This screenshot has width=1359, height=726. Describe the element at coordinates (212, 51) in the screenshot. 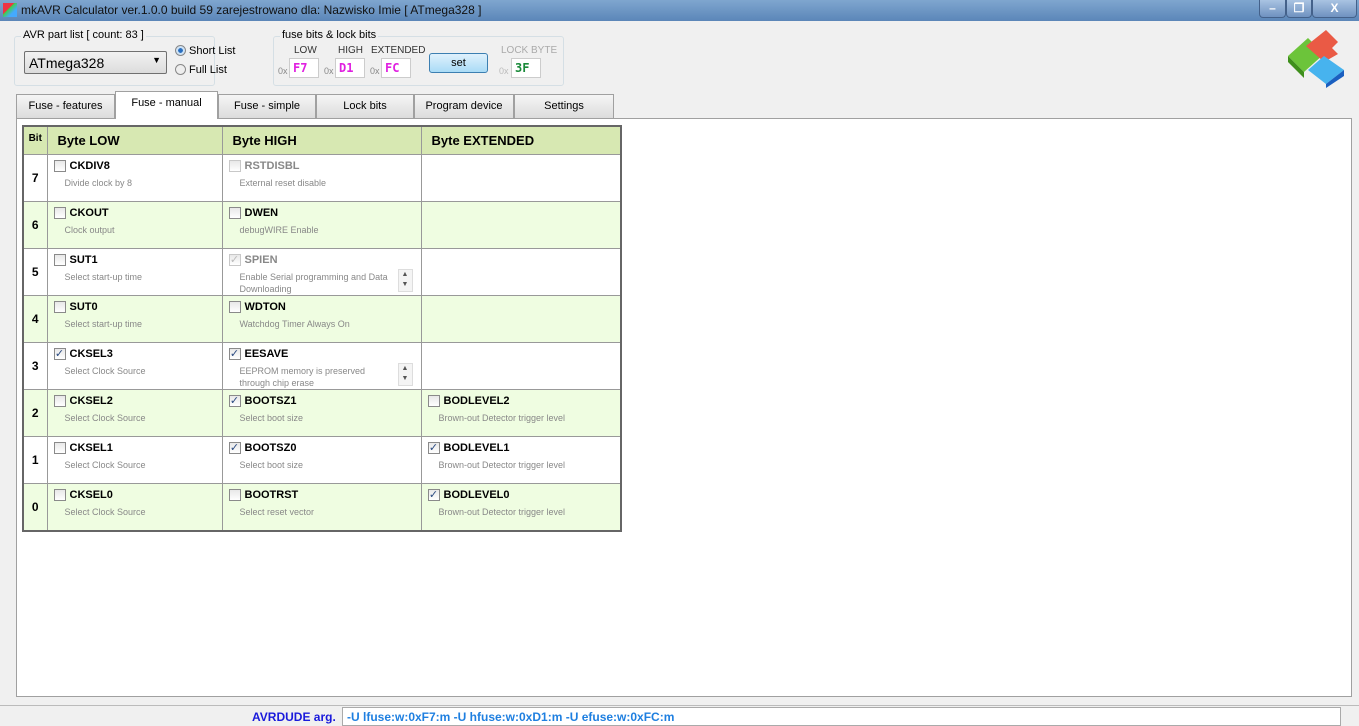

I see `short-list-label: Short List` at that location.